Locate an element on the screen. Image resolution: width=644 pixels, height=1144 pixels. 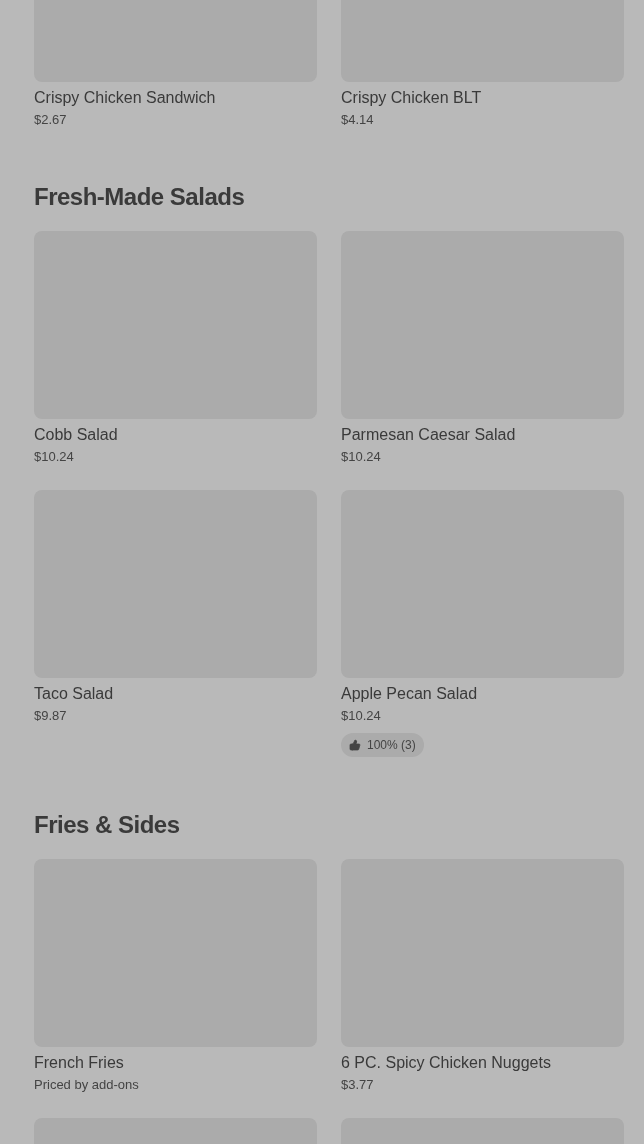
item-name: Crispy Chicken BLT is located at coordinates (482, 98).